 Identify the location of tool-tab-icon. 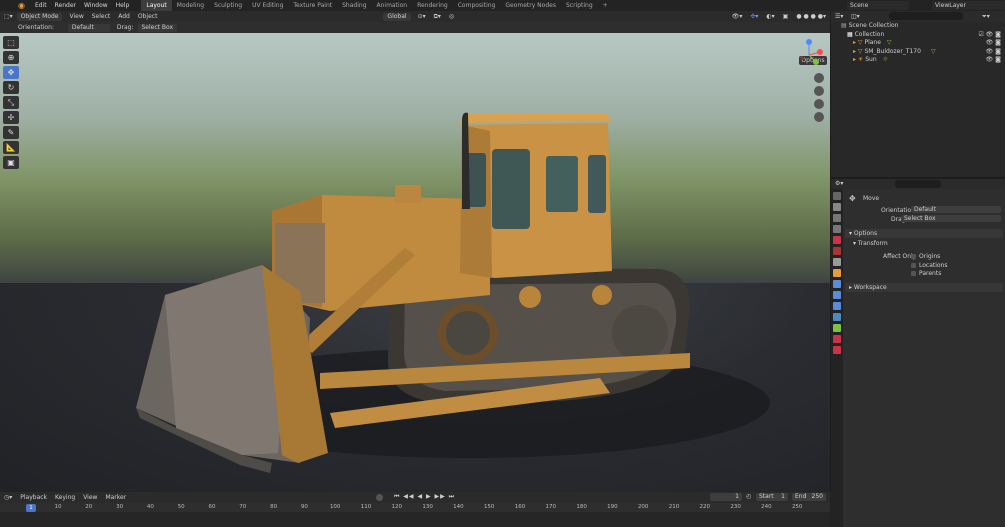
(837, 196).